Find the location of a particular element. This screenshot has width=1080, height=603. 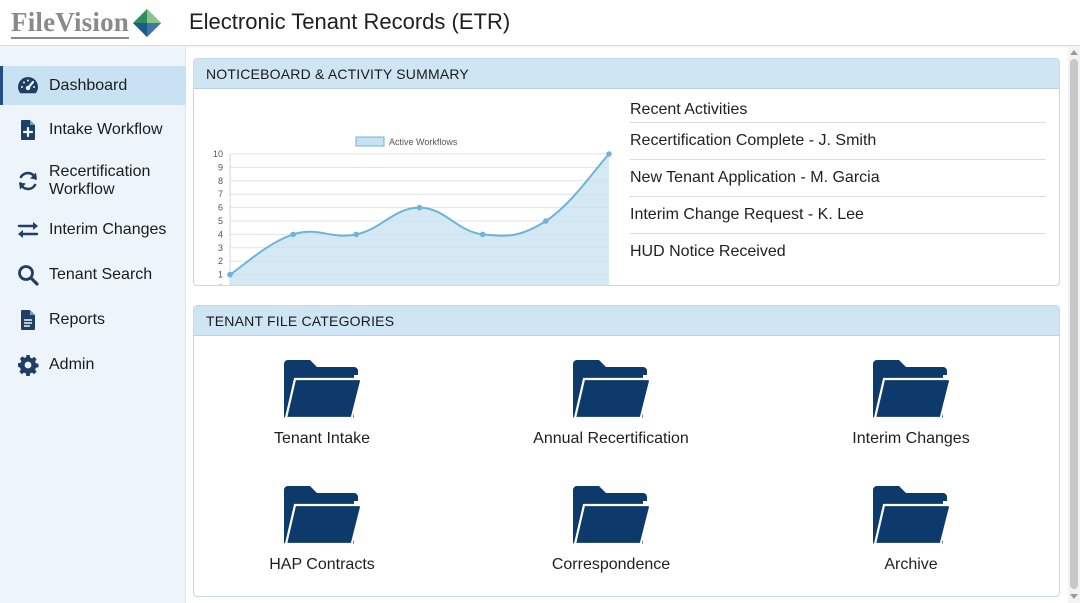

refresh-icon is located at coordinates (28, 181).